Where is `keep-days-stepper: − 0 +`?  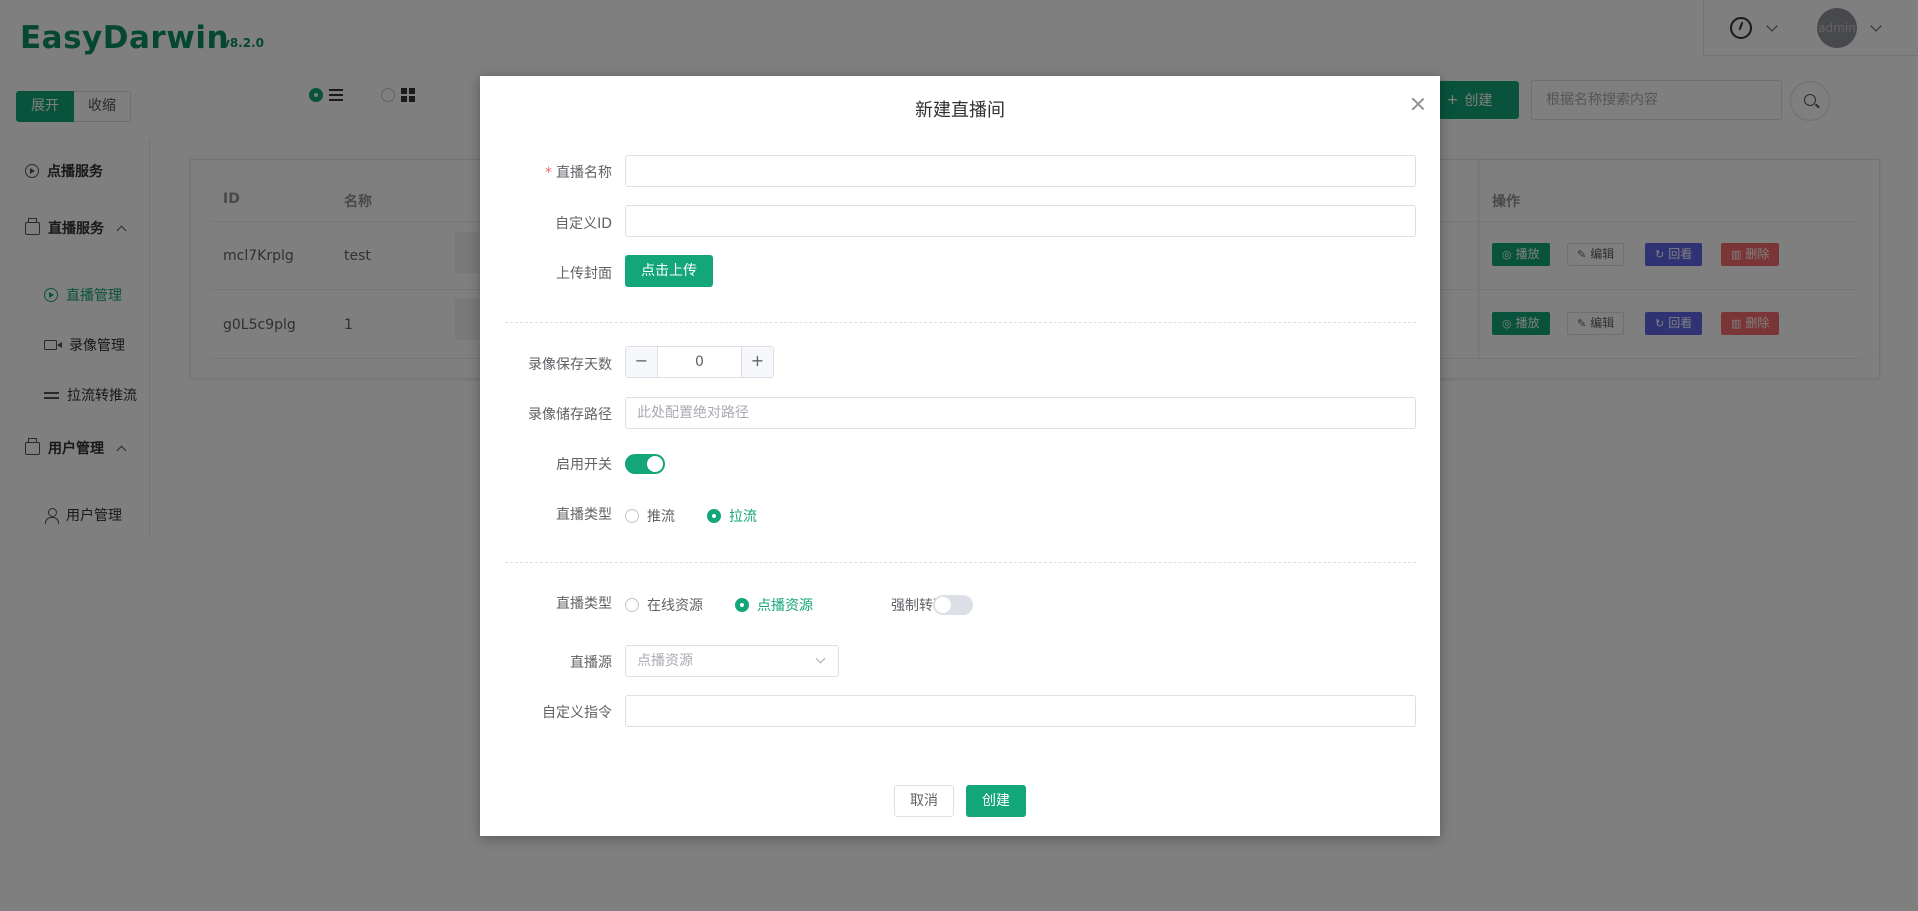
keep-days-stepper: − 0 + is located at coordinates (699, 362).